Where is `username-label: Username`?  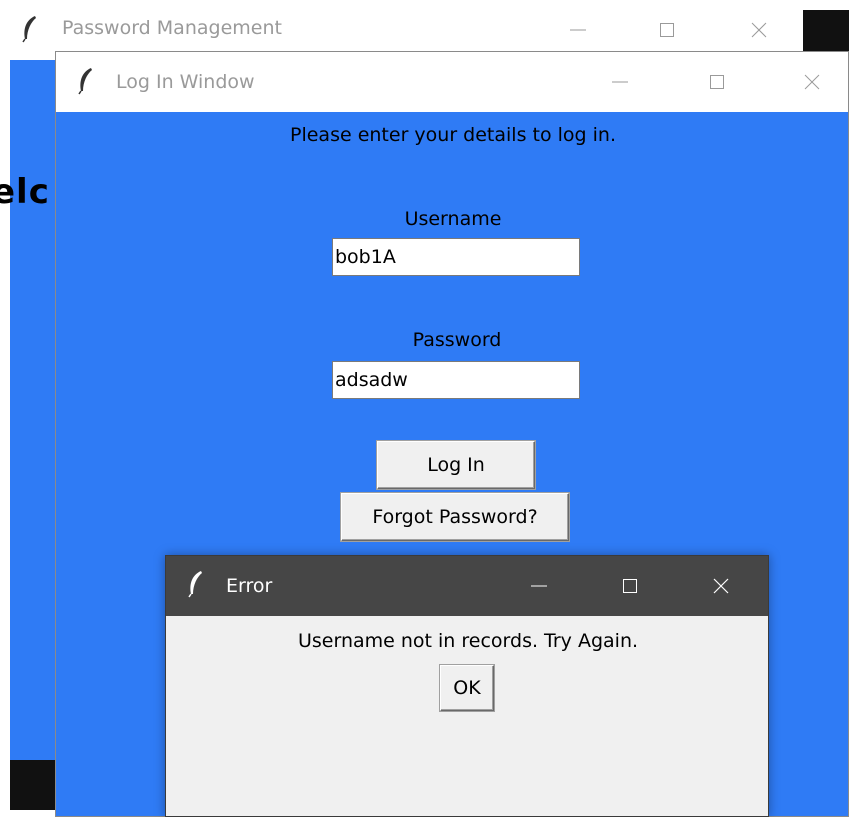
username-label: Username is located at coordinates (453, 219).